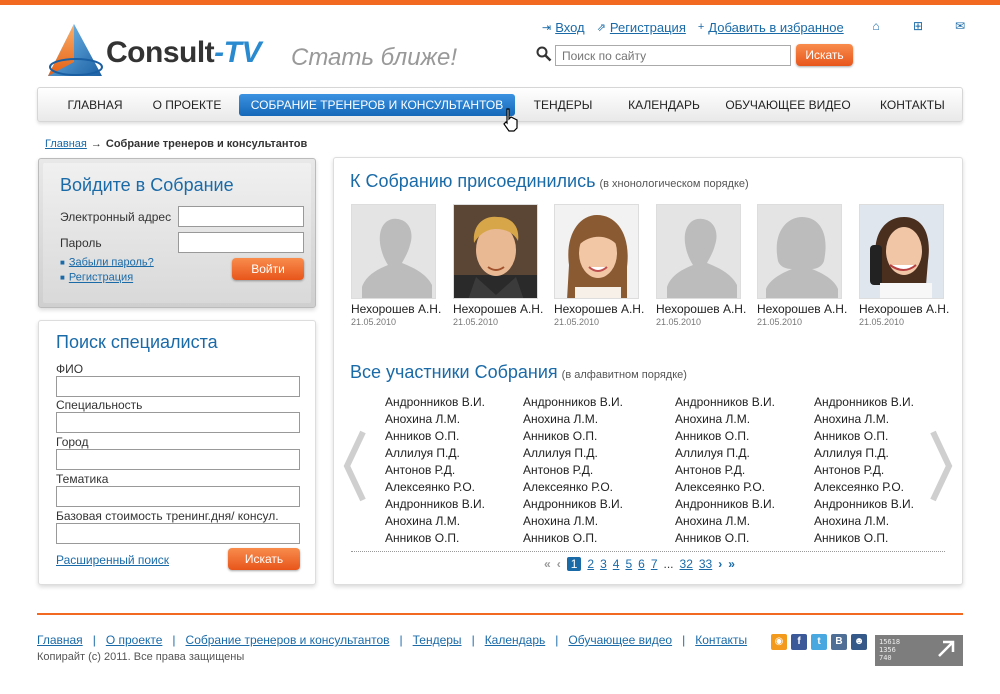  I want to click on twitter-icon: t, so click(819, 642).